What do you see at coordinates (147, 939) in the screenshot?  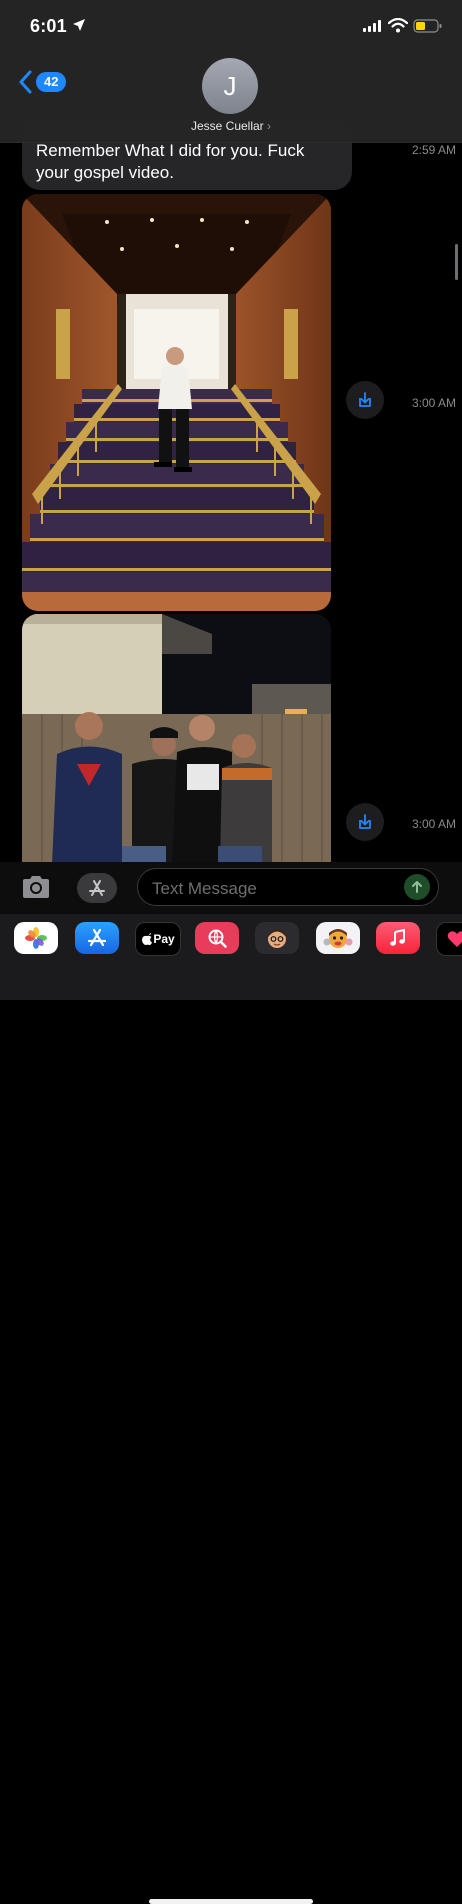 I see `apple-logo-icon` at bounding box center [147, 939].